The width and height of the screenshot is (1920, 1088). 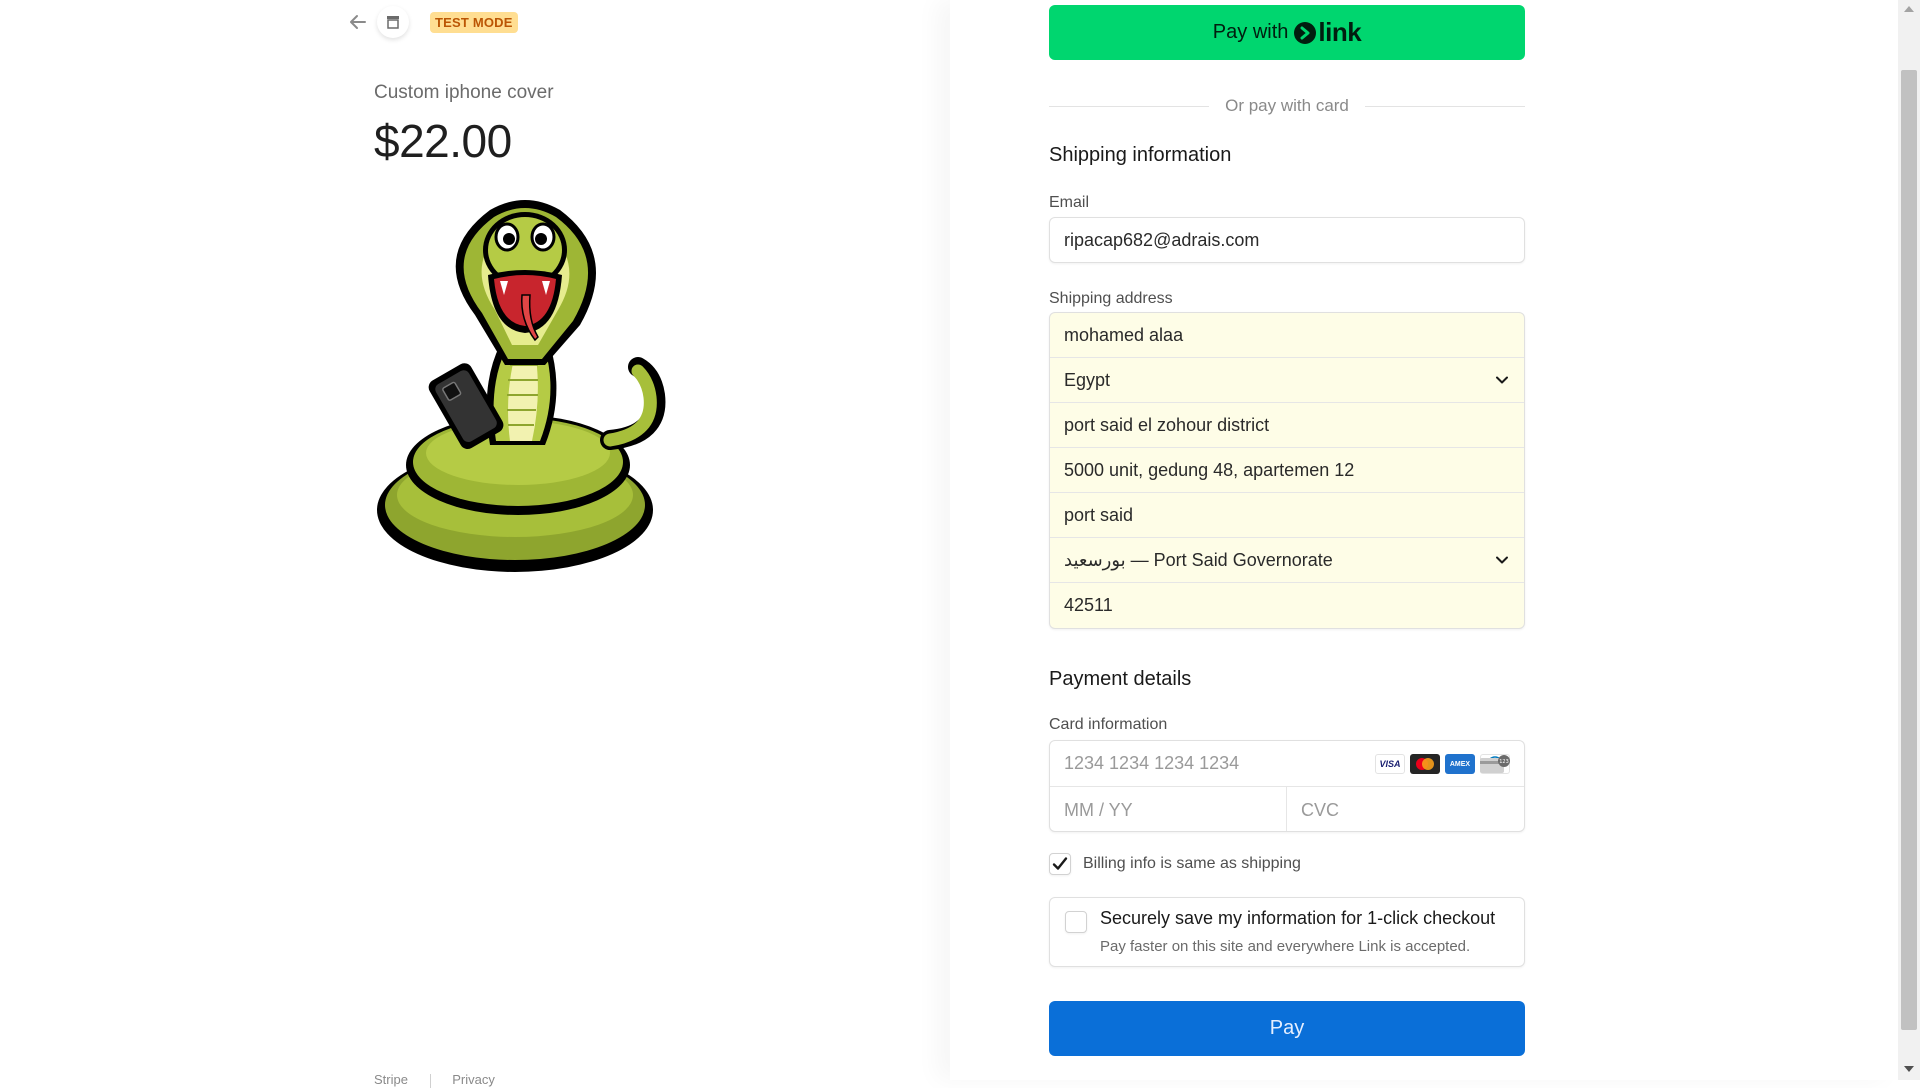 What do you see at coordinates (1167, 424) in the screenshot?
I see `address-line1-value: port said el zohour district` at bounding box center [1167, 424].